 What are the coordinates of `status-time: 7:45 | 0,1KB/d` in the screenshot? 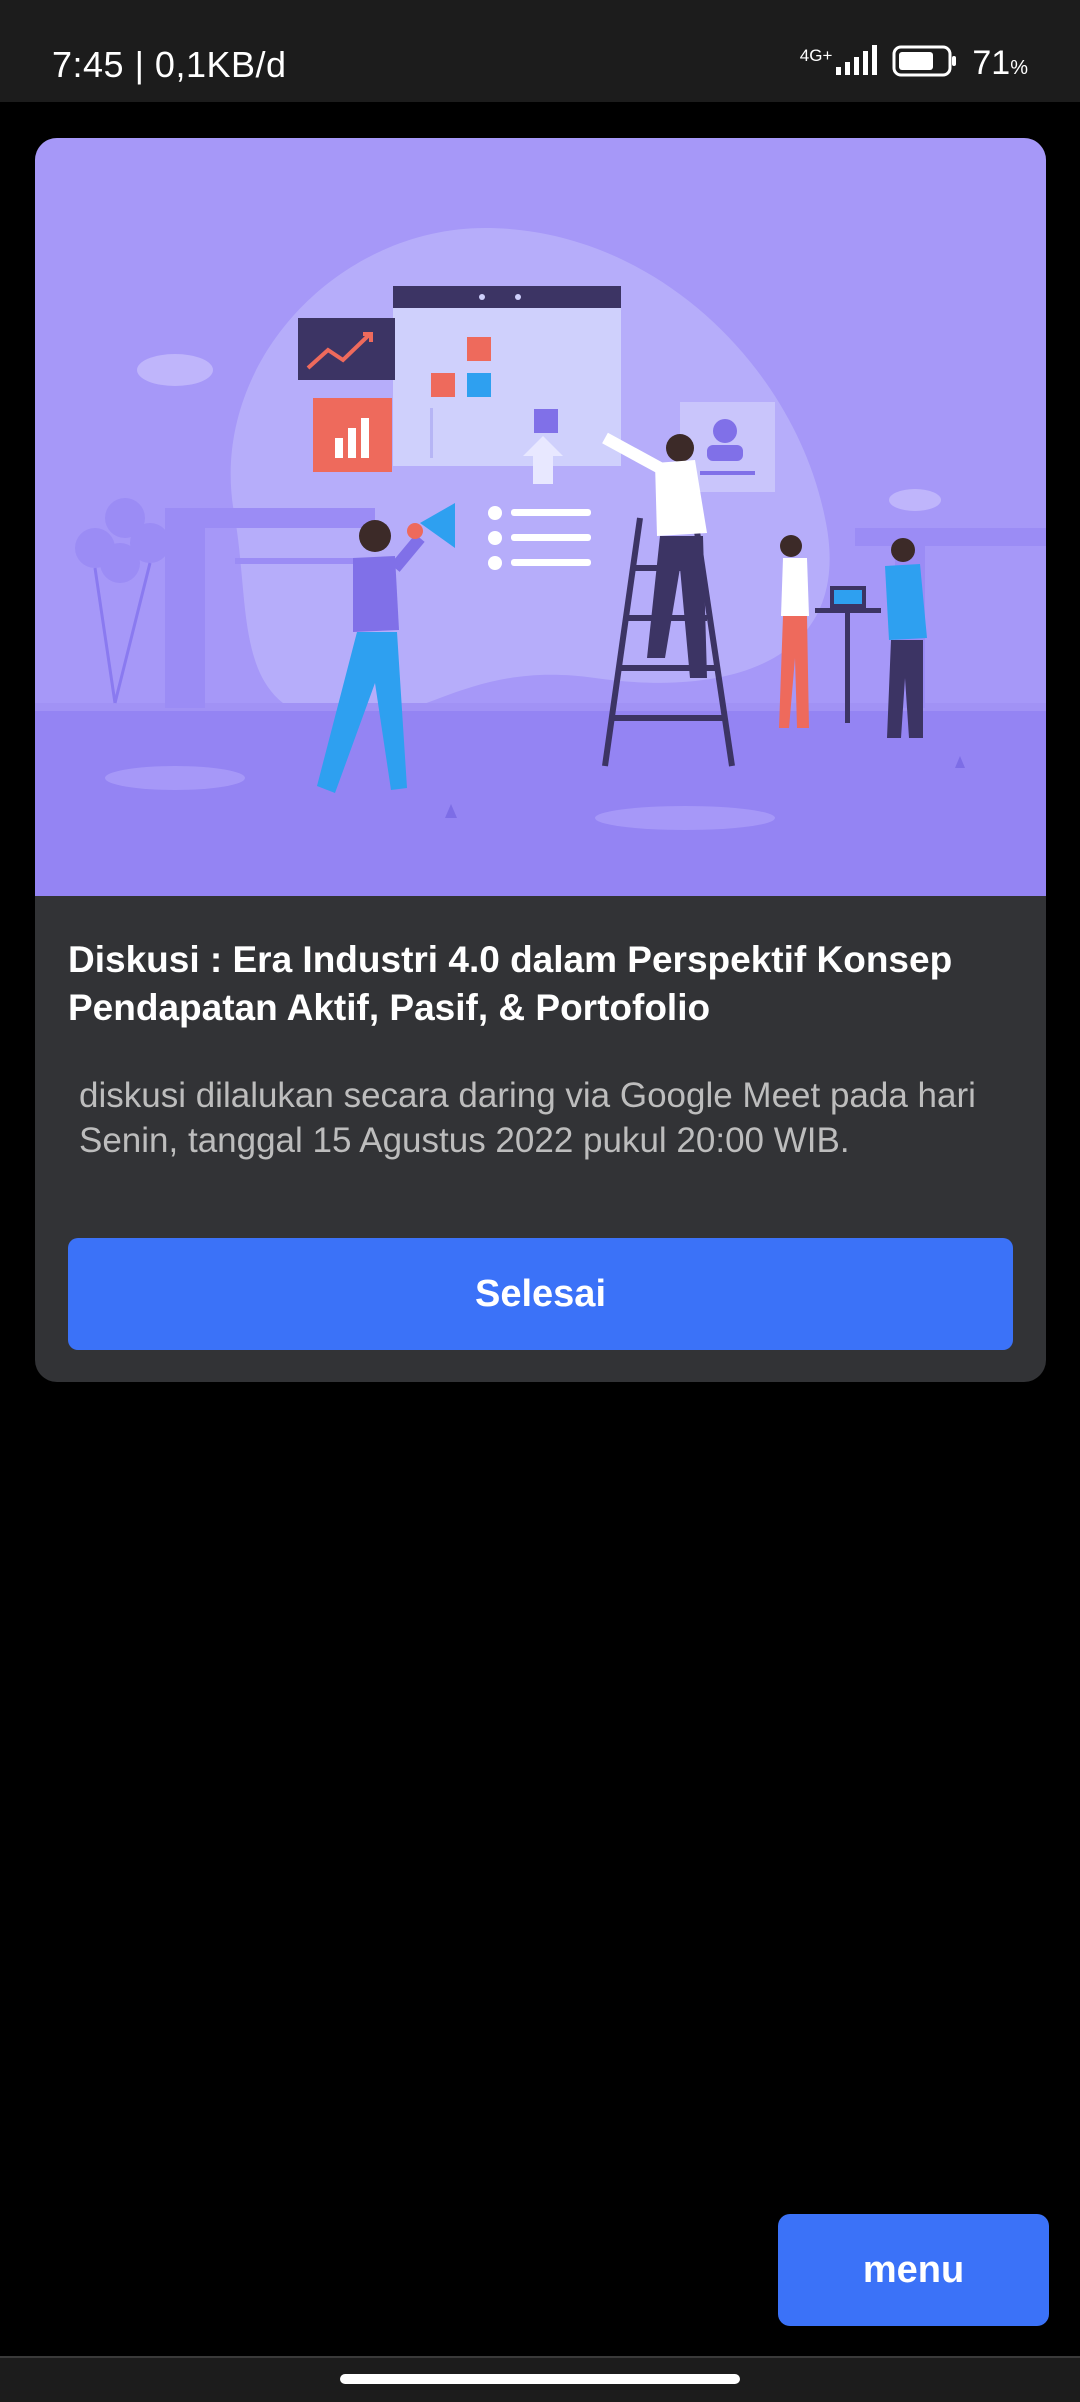 It's located at (169, 64).